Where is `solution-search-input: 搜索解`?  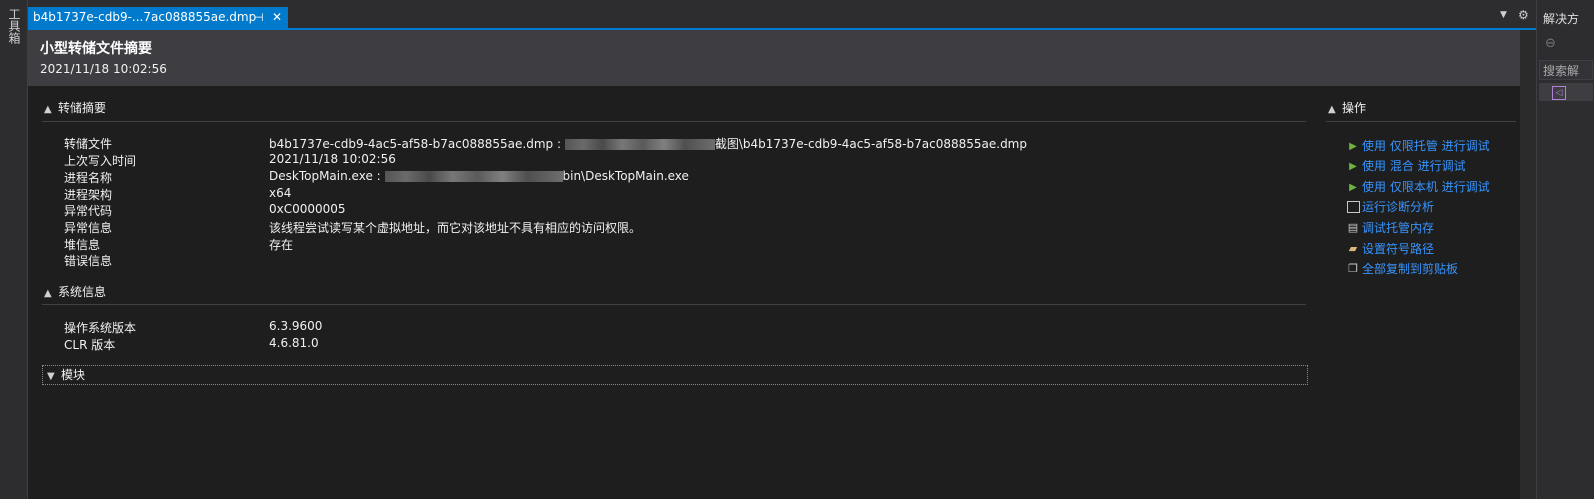 solution-search-input: 搜索解 is located at coordinates (1566, 70).